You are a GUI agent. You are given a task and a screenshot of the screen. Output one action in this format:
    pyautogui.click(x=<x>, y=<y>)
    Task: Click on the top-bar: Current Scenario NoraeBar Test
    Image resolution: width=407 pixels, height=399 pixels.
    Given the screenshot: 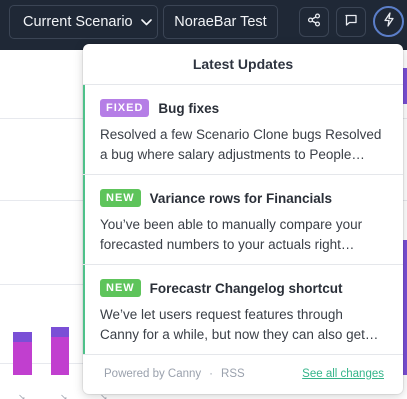 What is the action you would take?
    pyautogui.click(x=203, y=25)
    